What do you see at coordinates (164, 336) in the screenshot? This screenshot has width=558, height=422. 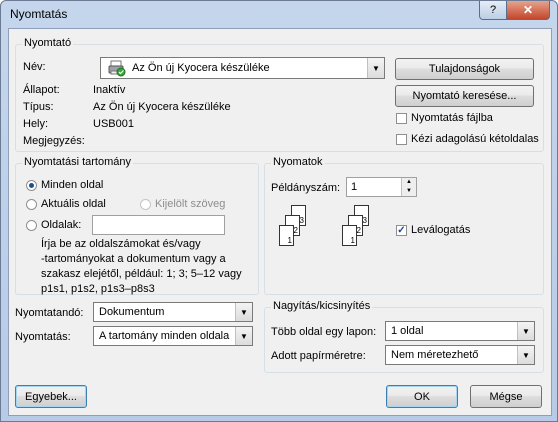 I see `print-value: A tartomány minden oldala` at bounding box center [164, 336].